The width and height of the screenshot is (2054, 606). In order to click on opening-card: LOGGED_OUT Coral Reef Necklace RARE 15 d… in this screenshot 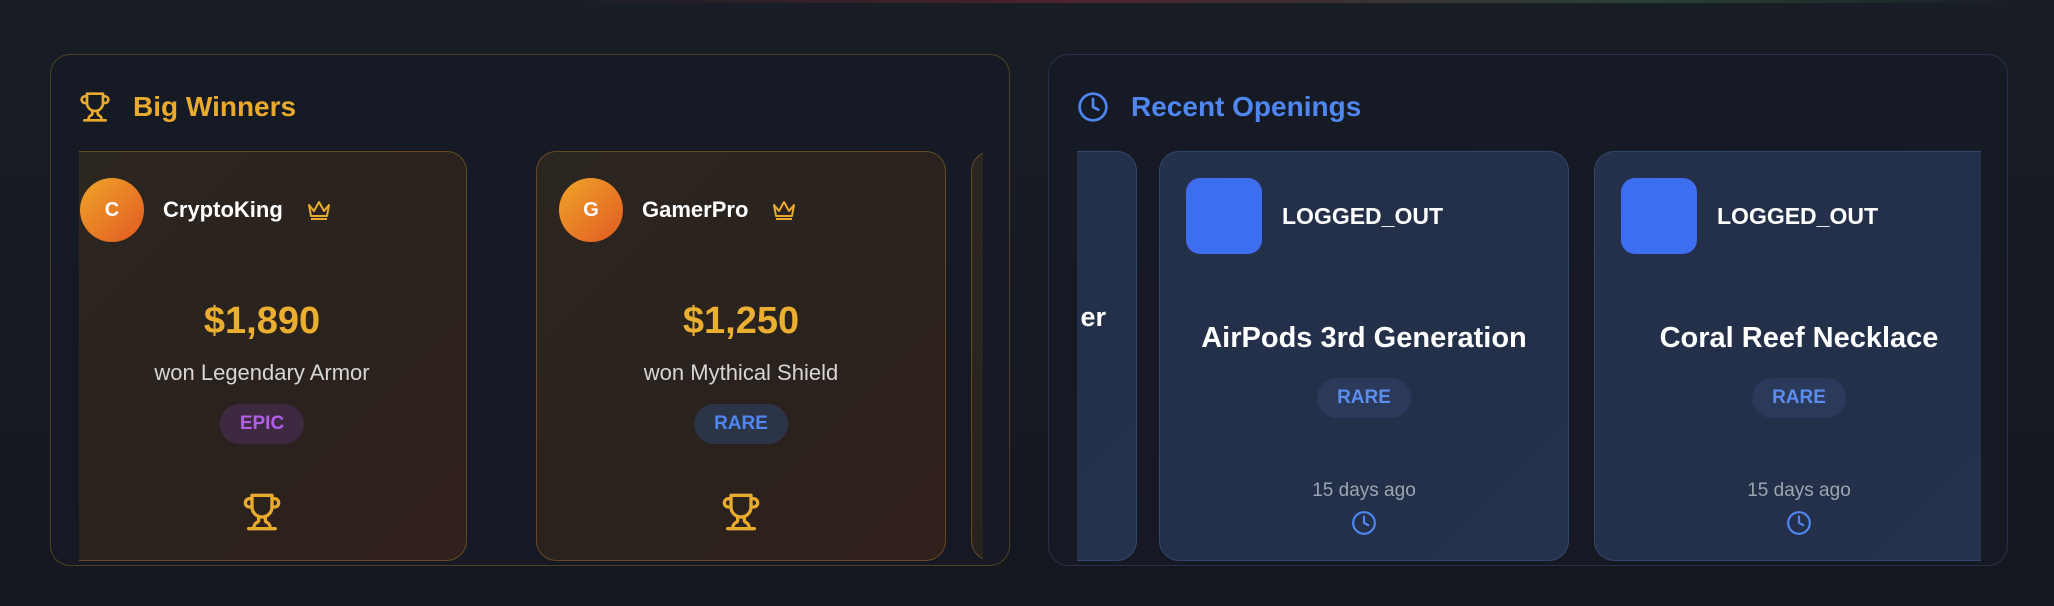, I will do `click(1787, 356)`.